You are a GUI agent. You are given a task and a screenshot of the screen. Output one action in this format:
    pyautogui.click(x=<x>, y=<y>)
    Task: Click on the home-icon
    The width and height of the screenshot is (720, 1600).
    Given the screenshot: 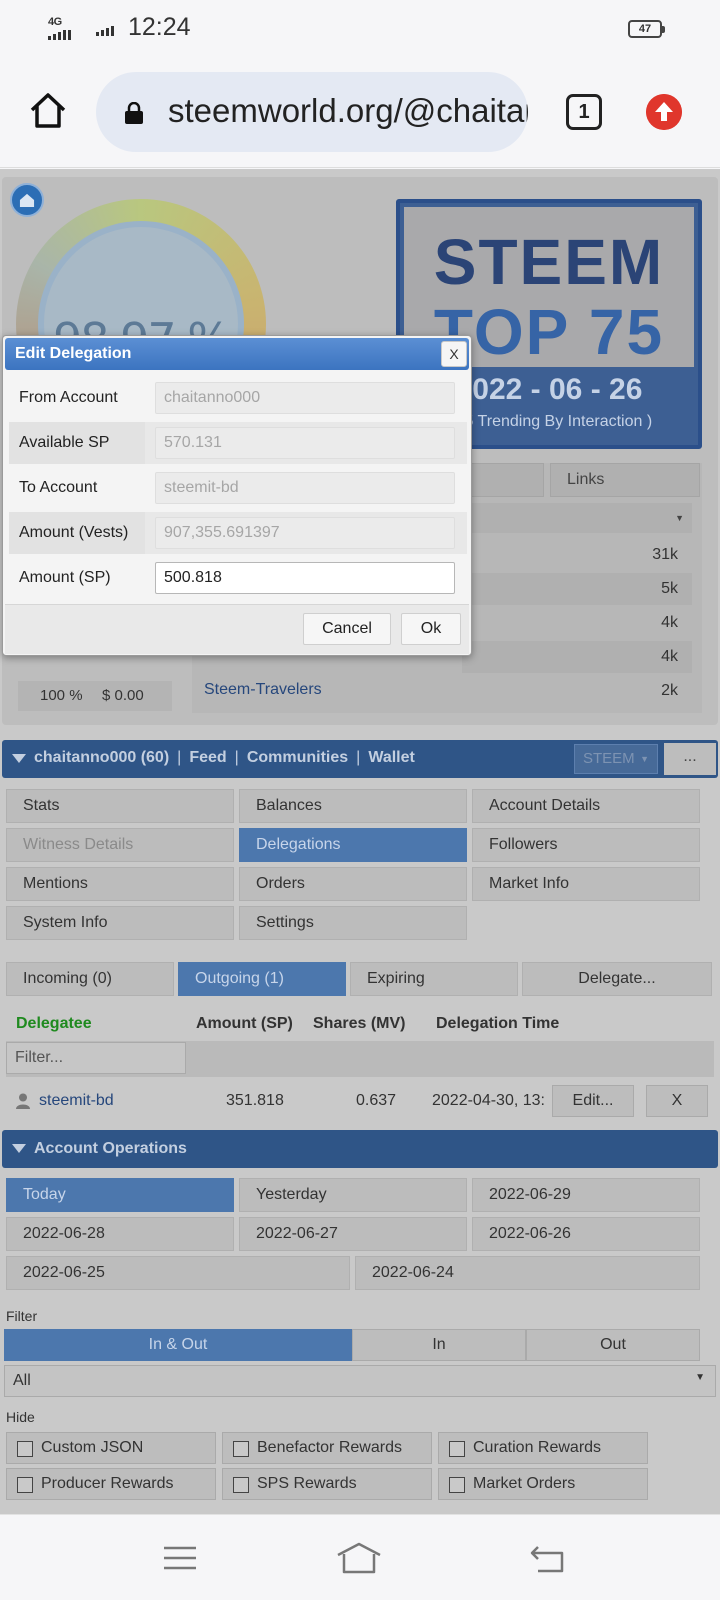 What is the action you would take?
    pyautogui.click(x=48, y=110)
    